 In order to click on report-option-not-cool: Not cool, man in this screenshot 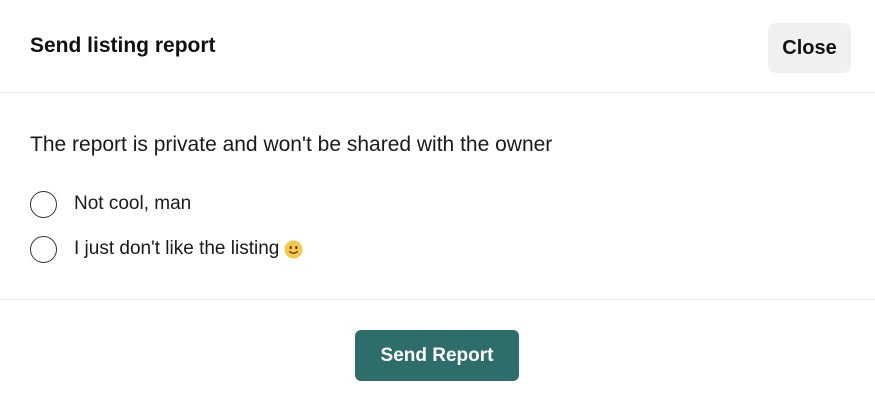, I will do `click(110, 204)`.